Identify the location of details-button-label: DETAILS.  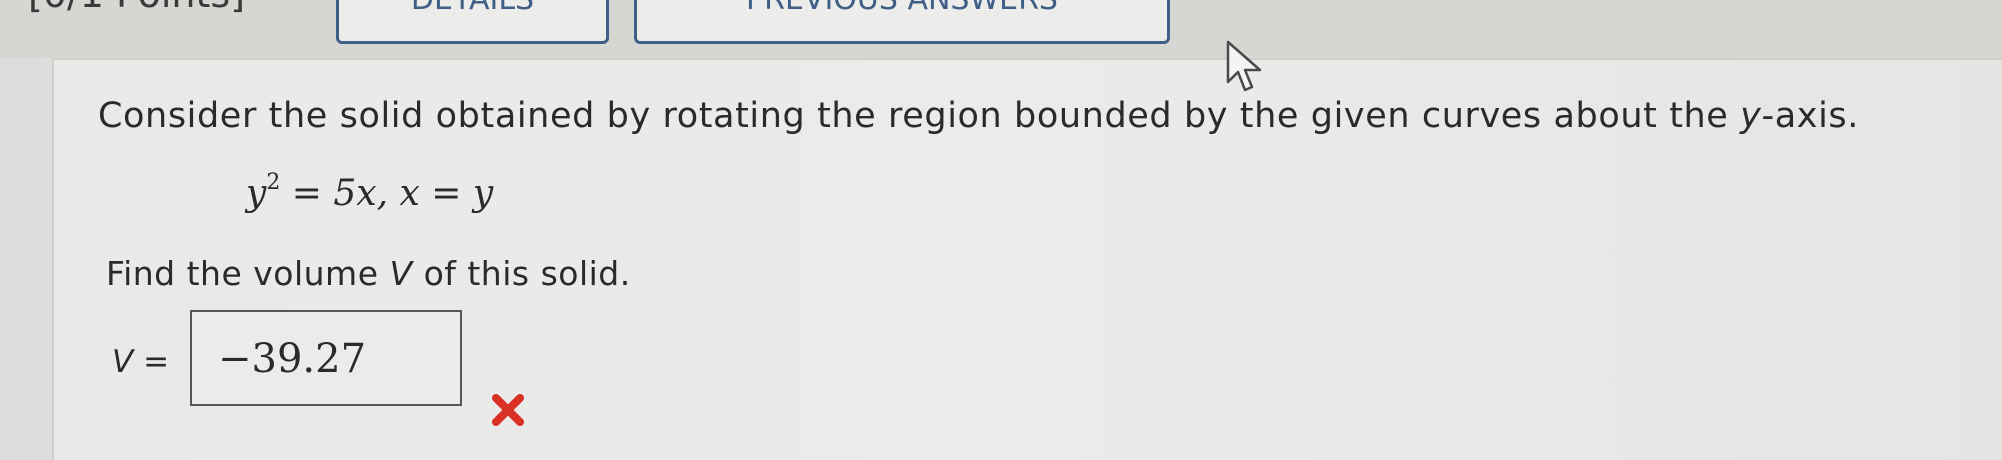
(472, 8).